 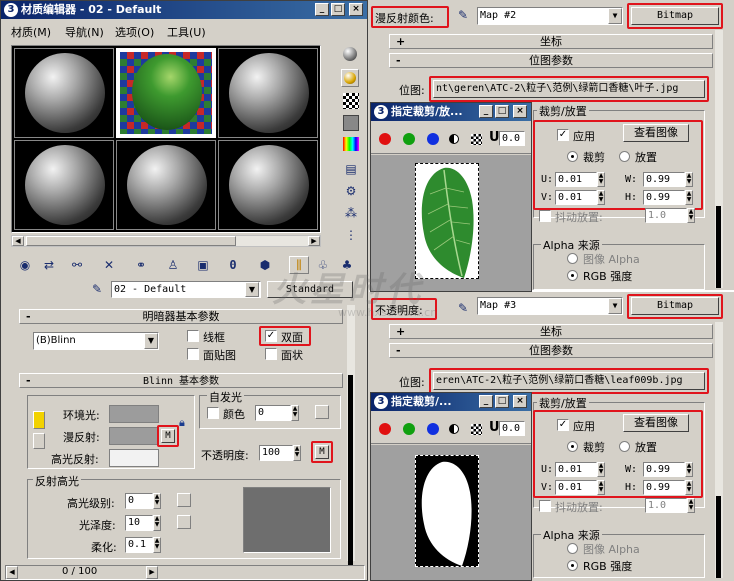 I want to click on ambient-lock-button, so click(x=39, y=441).